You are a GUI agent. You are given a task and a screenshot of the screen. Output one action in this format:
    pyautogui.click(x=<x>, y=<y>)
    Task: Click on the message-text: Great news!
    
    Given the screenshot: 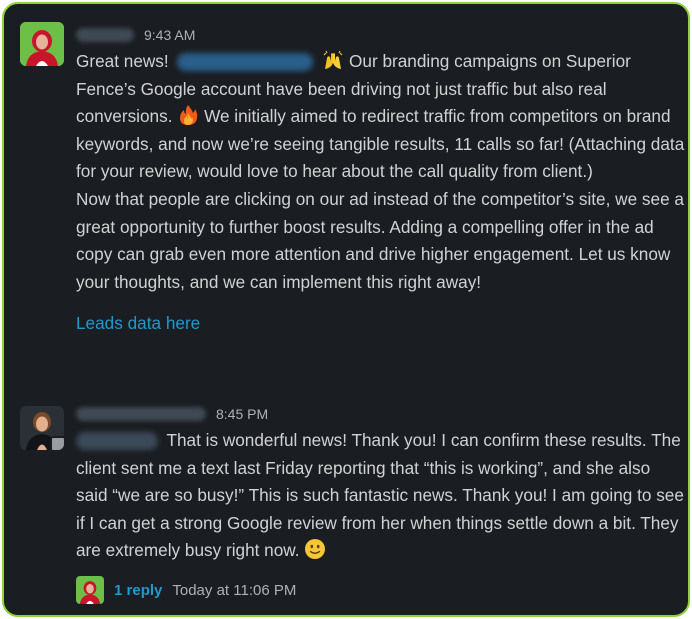 What is the action you would take?
    pyautogui.click(x=122, y=61)
    